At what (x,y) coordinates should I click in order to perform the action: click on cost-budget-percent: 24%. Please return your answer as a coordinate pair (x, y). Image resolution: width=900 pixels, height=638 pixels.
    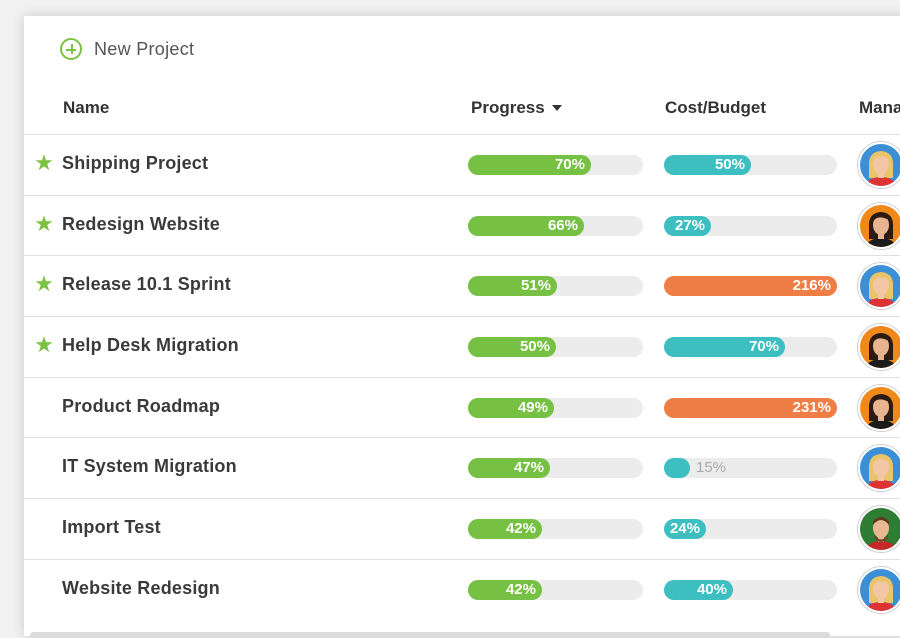
    Looking at the image, I should click on (684, 529).